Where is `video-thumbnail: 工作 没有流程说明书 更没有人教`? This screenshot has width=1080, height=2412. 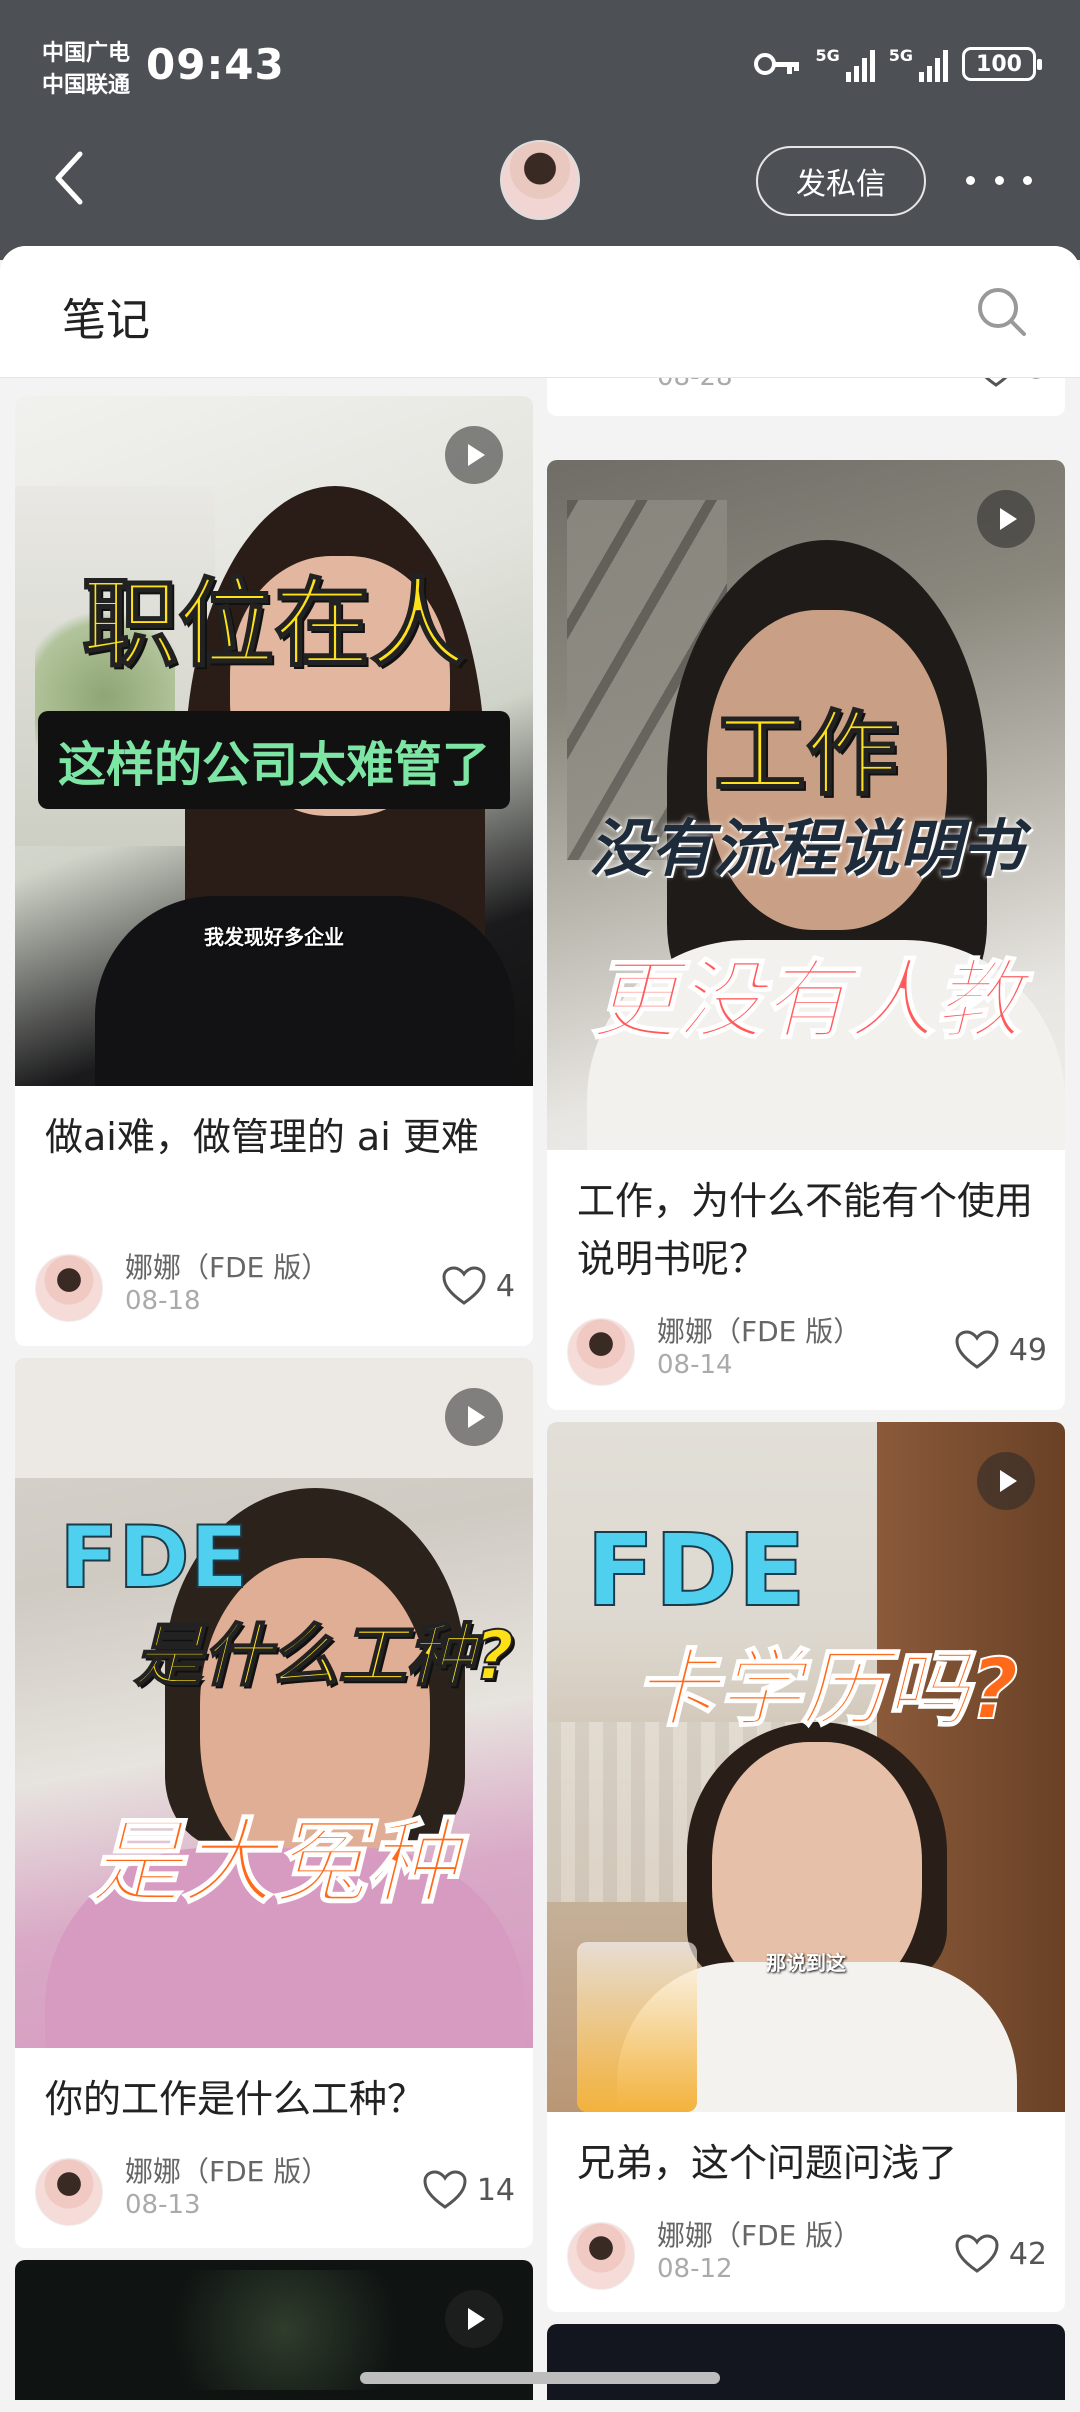
video-thumbnail: 工作 没有流程说明书 更没有人教 is located at coordinates (806, 805).